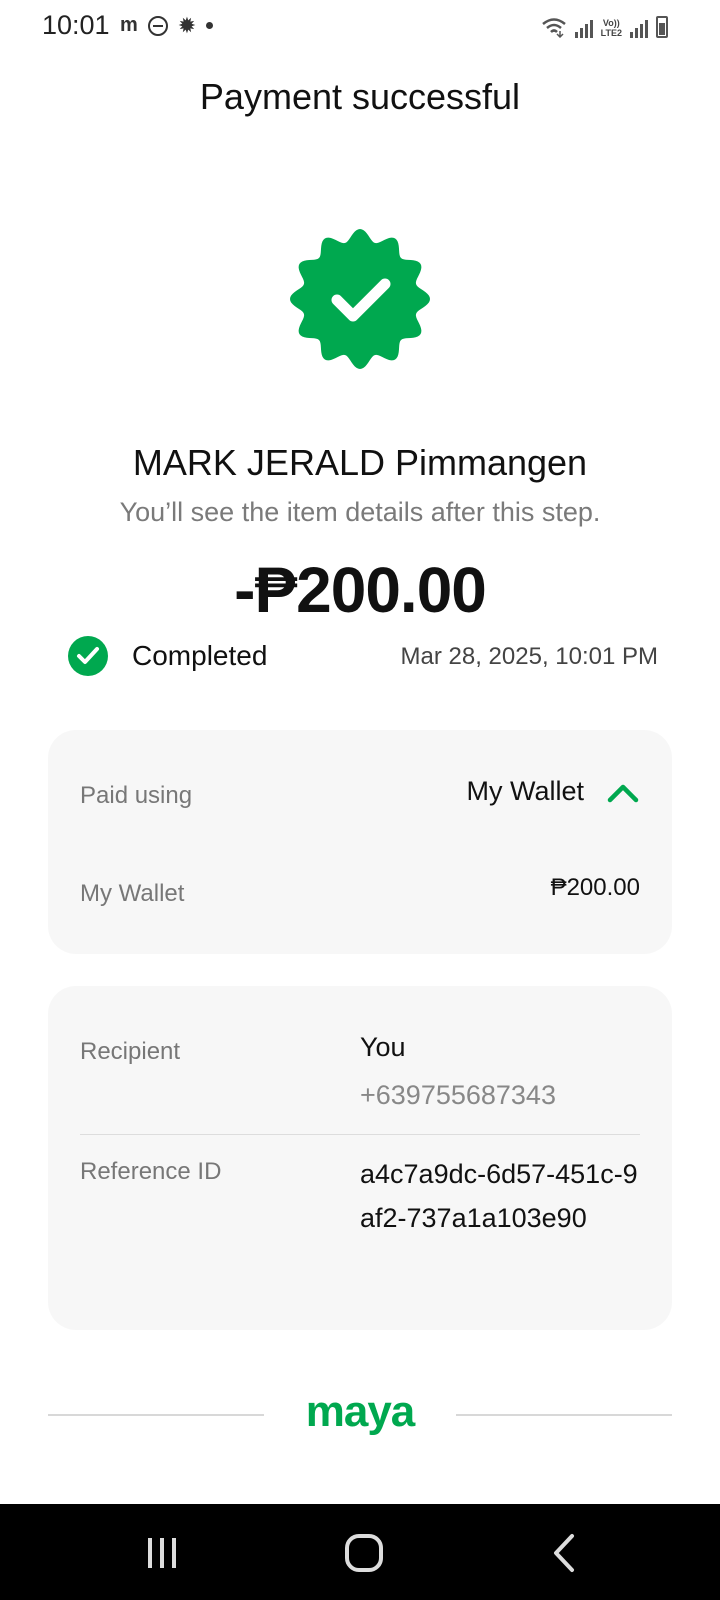 The image size is (720, 1600). I want to click on paid-using-value: My Wallet, so click(525, 791).